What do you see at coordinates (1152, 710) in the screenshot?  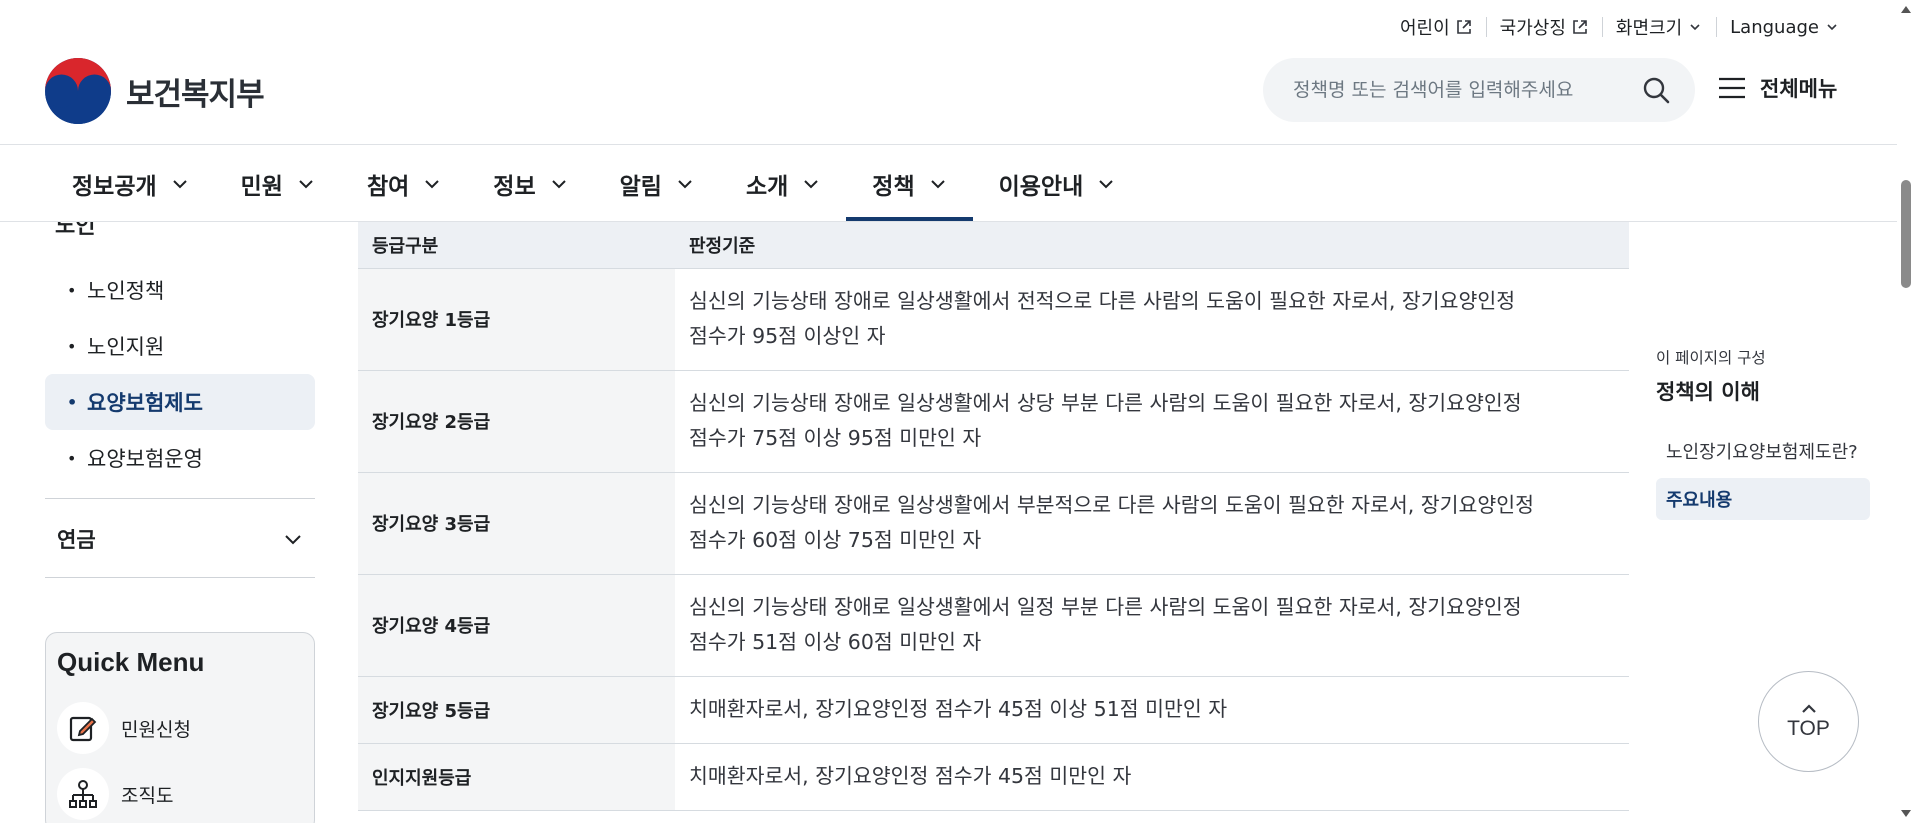 I see `criteria-cell: 치매환자로서, 장기요양인정 점수가 45점 이상 51점 미만인 자` at bounding box center [1152, 710].